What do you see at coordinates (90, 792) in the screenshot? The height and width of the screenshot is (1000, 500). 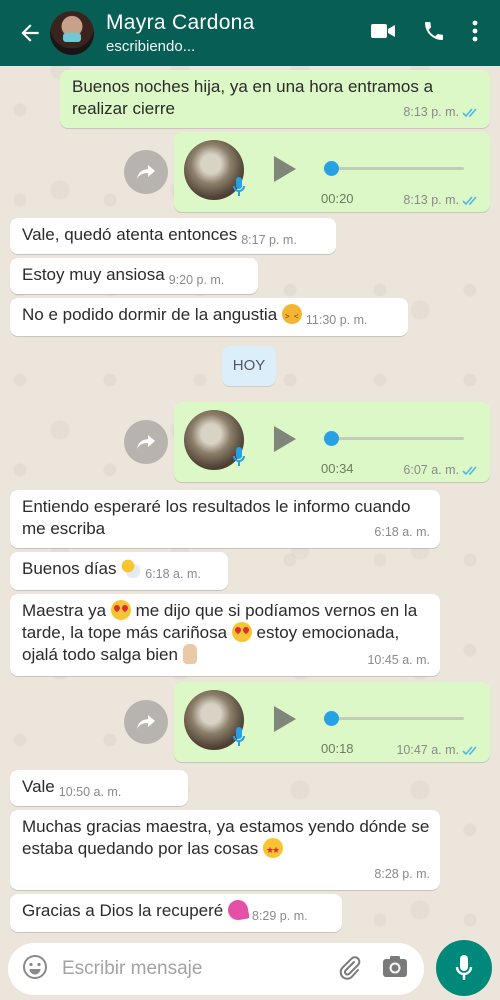 I see `message-time: 10:50 a. m.` at bounding box center [90, 792].